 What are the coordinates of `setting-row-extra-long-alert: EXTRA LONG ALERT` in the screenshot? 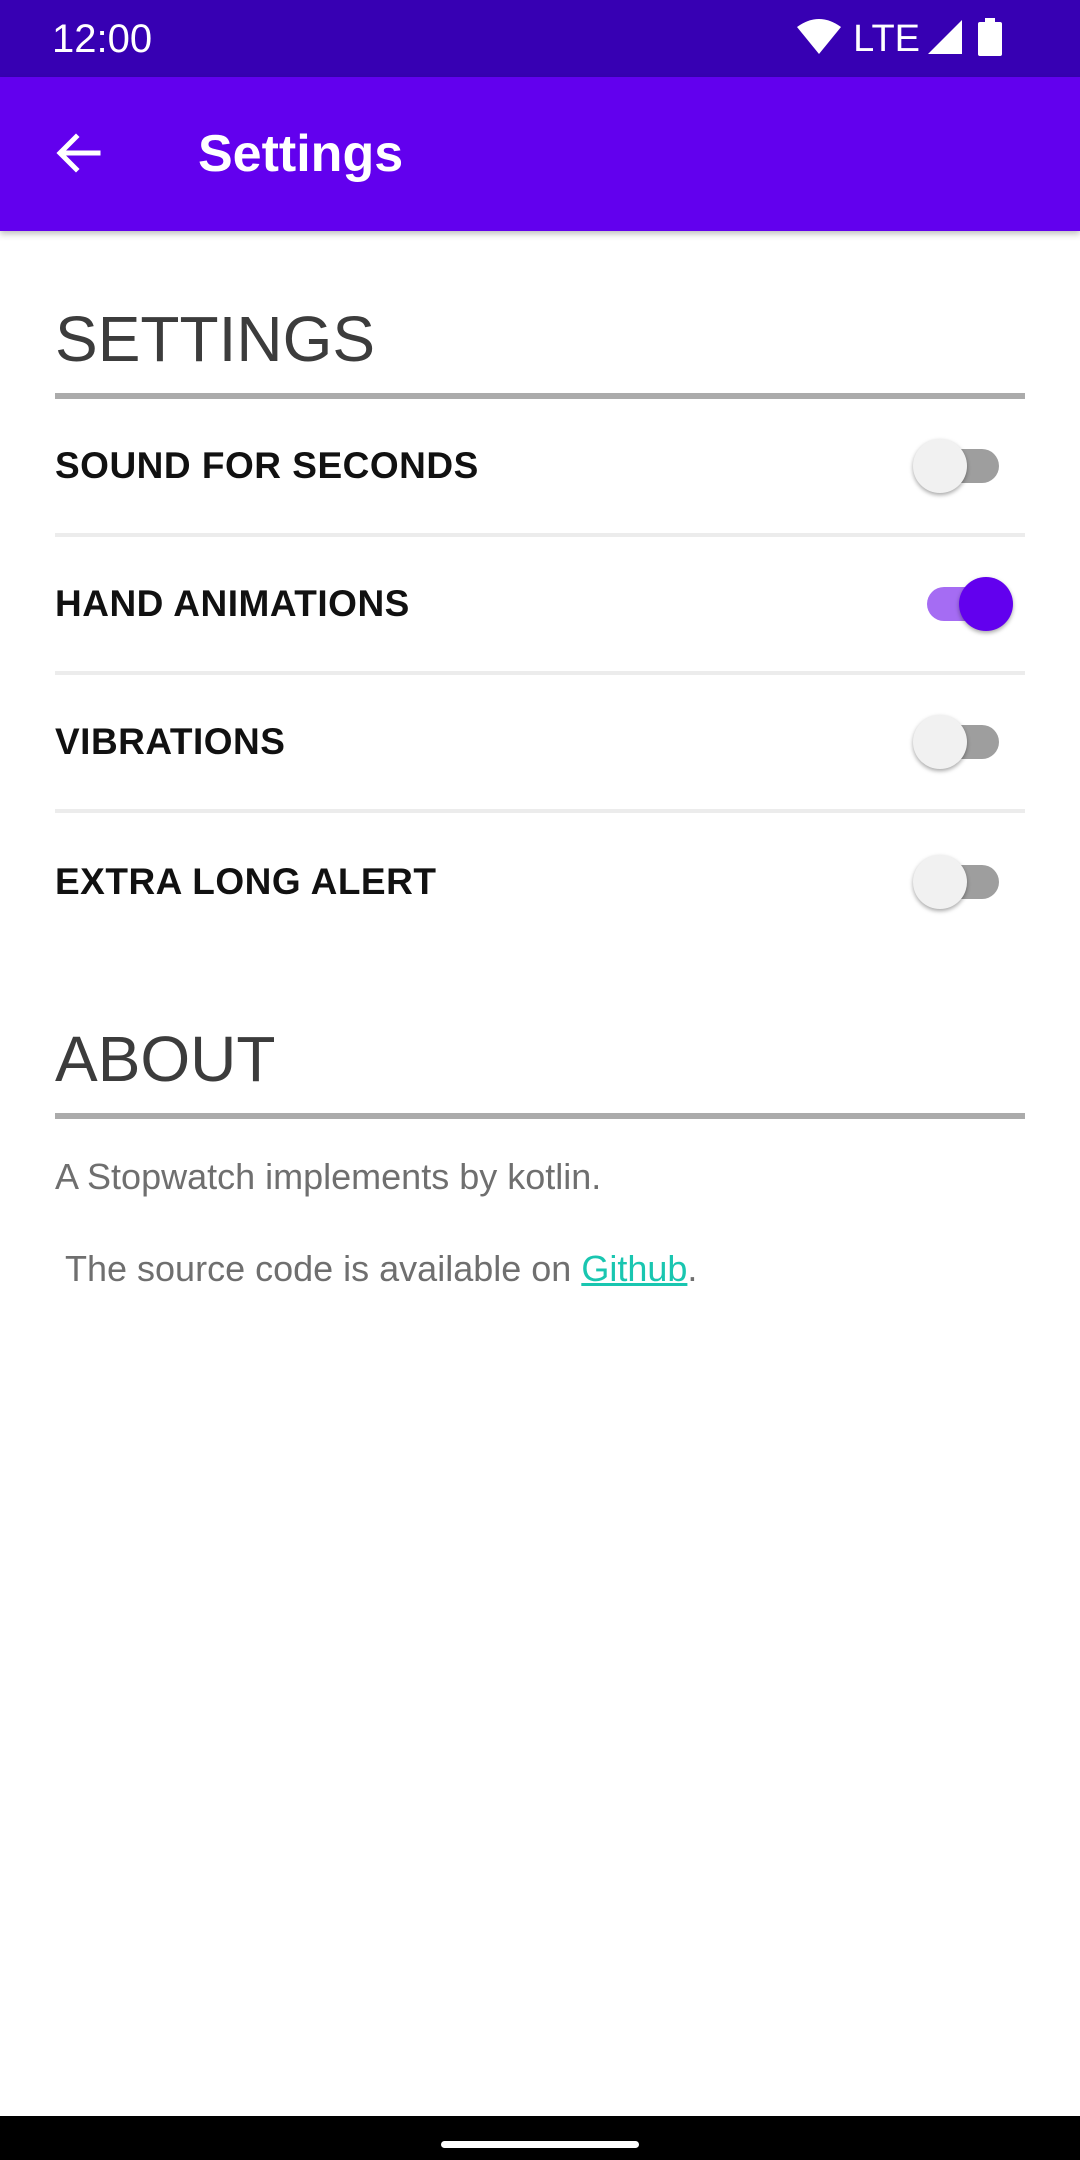 It's located at (540, 882).